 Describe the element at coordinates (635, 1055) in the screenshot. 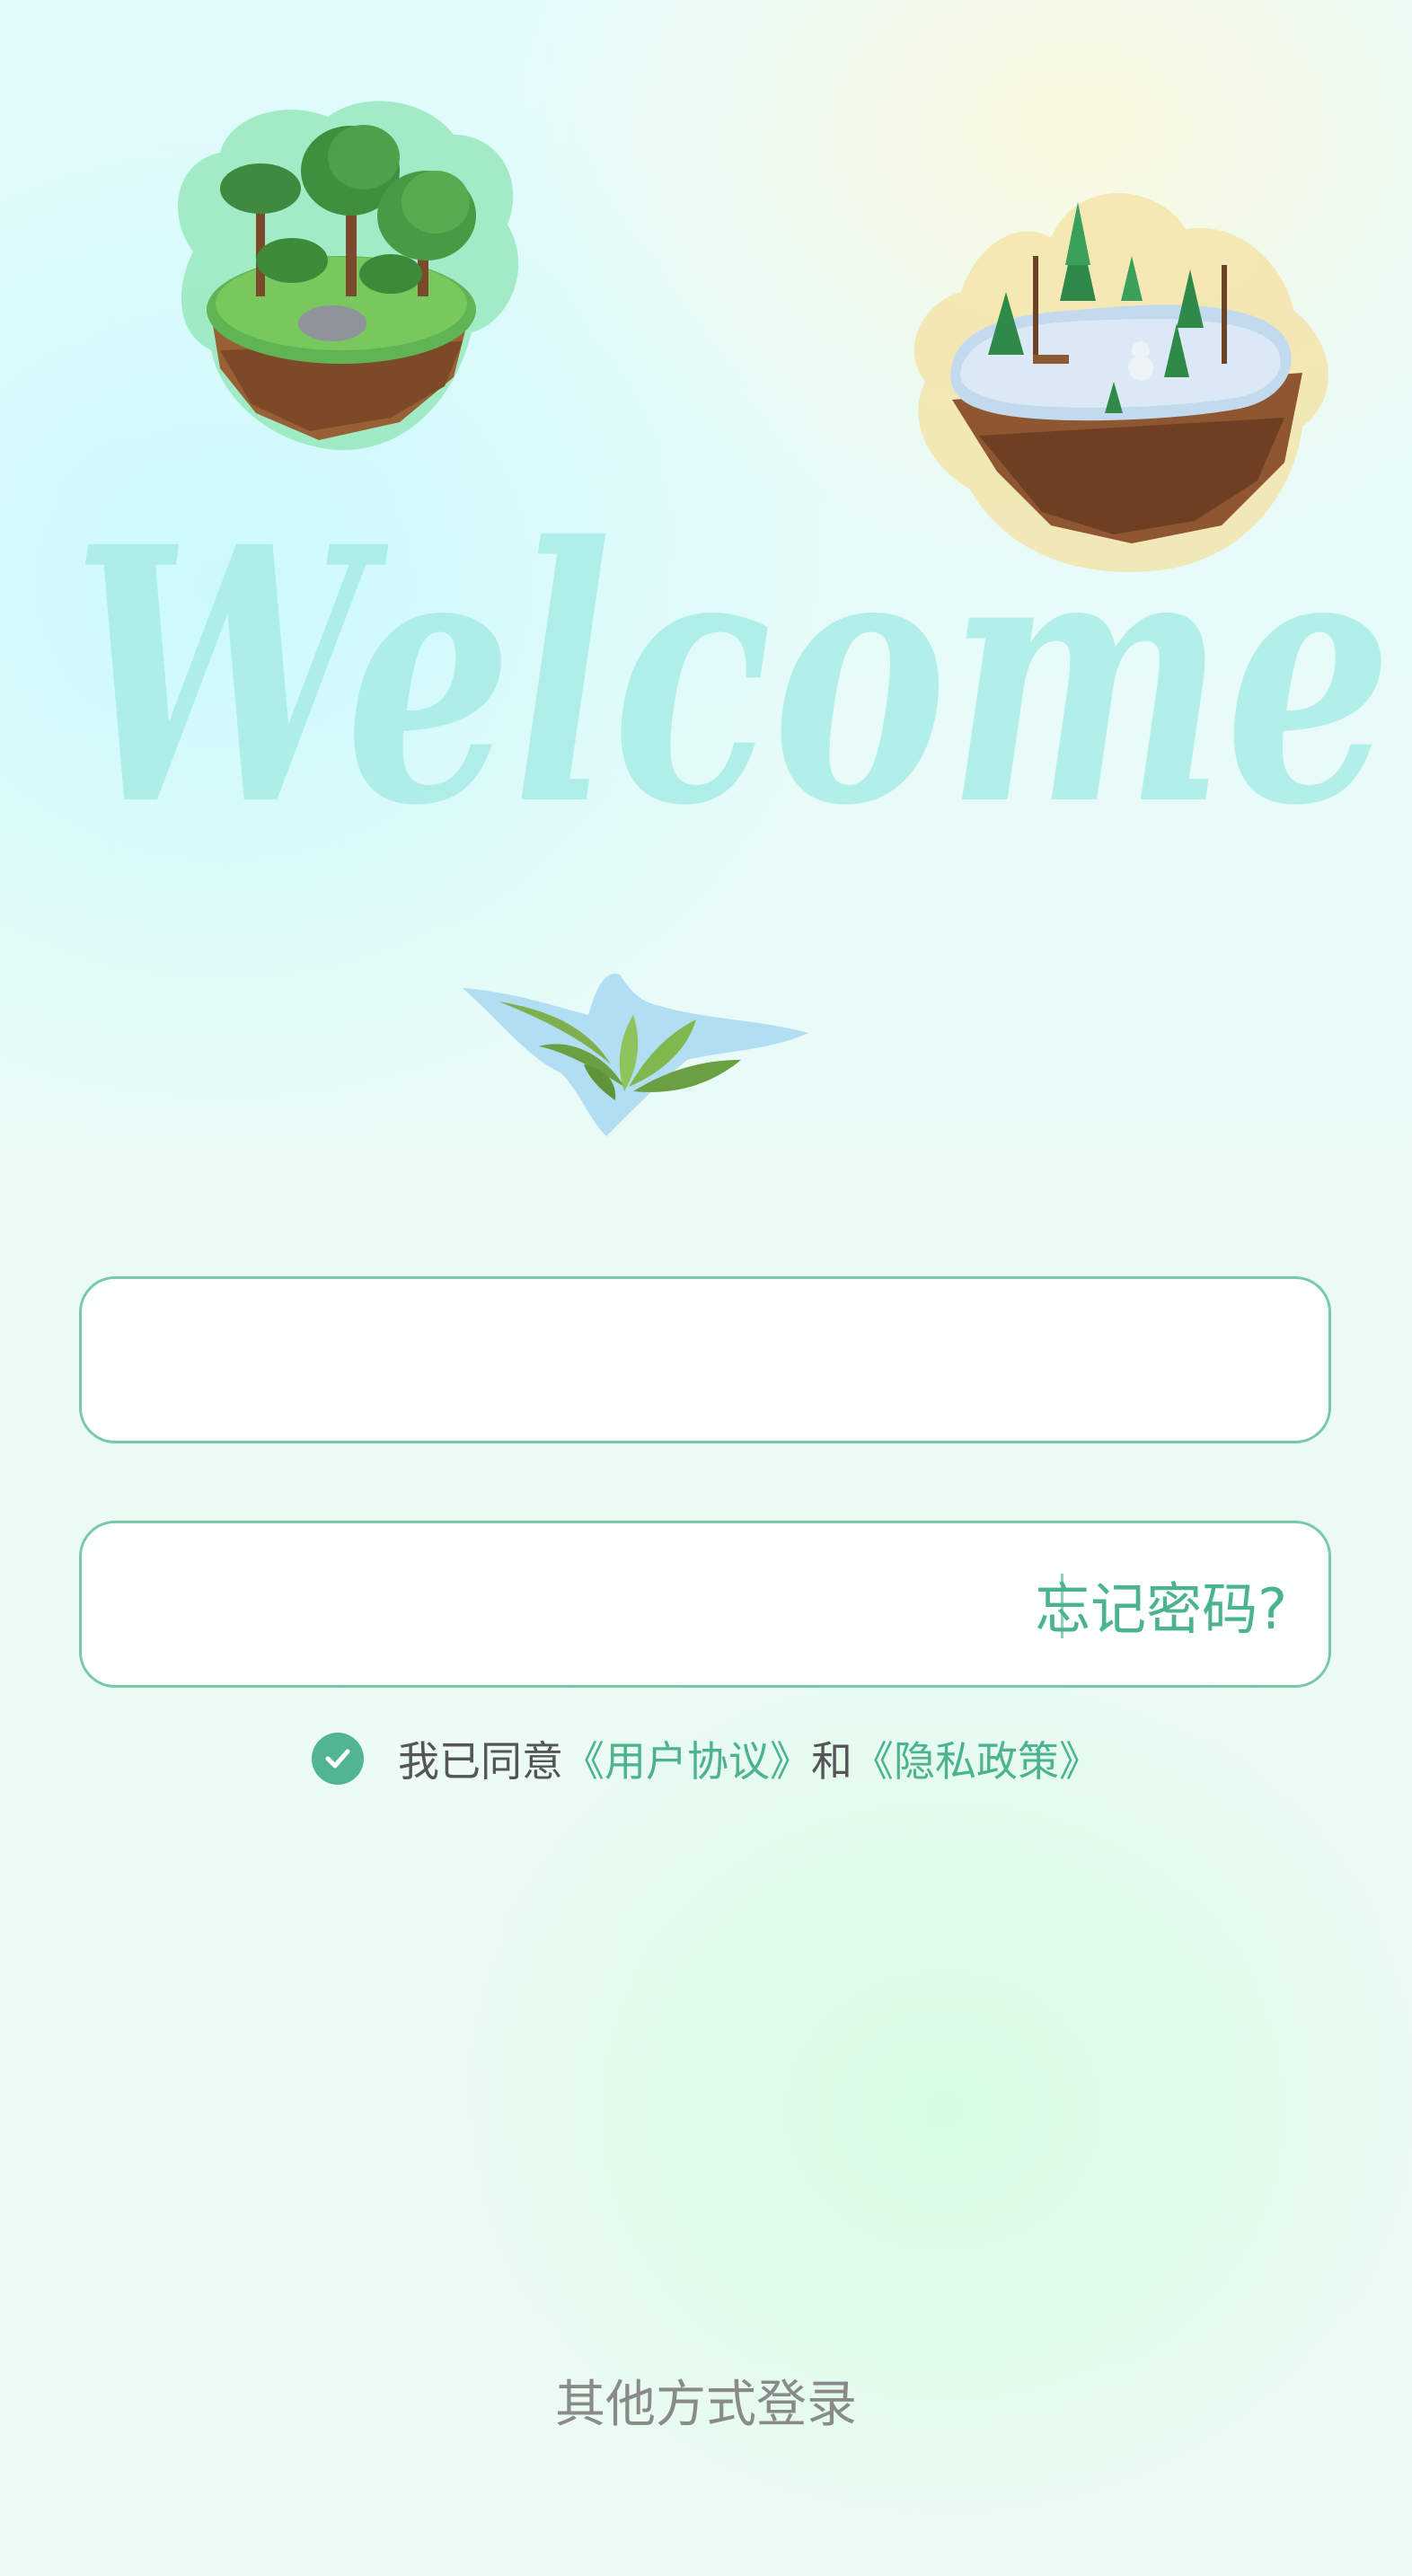

I see `plant-illustration` at that location.